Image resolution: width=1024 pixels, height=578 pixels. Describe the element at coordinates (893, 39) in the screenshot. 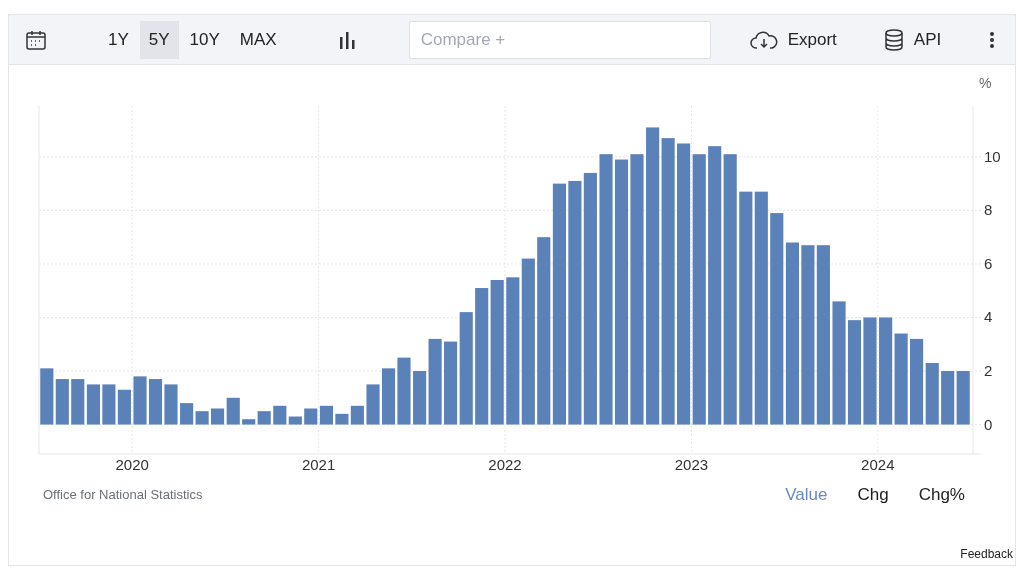

I see `database-icon` at that location.